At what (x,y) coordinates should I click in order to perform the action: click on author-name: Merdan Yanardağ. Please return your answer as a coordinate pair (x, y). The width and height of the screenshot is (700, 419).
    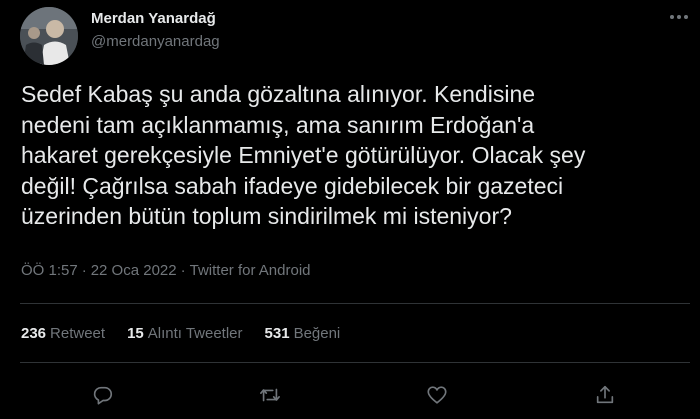
    Looking at the image, I should click on (153, 18).